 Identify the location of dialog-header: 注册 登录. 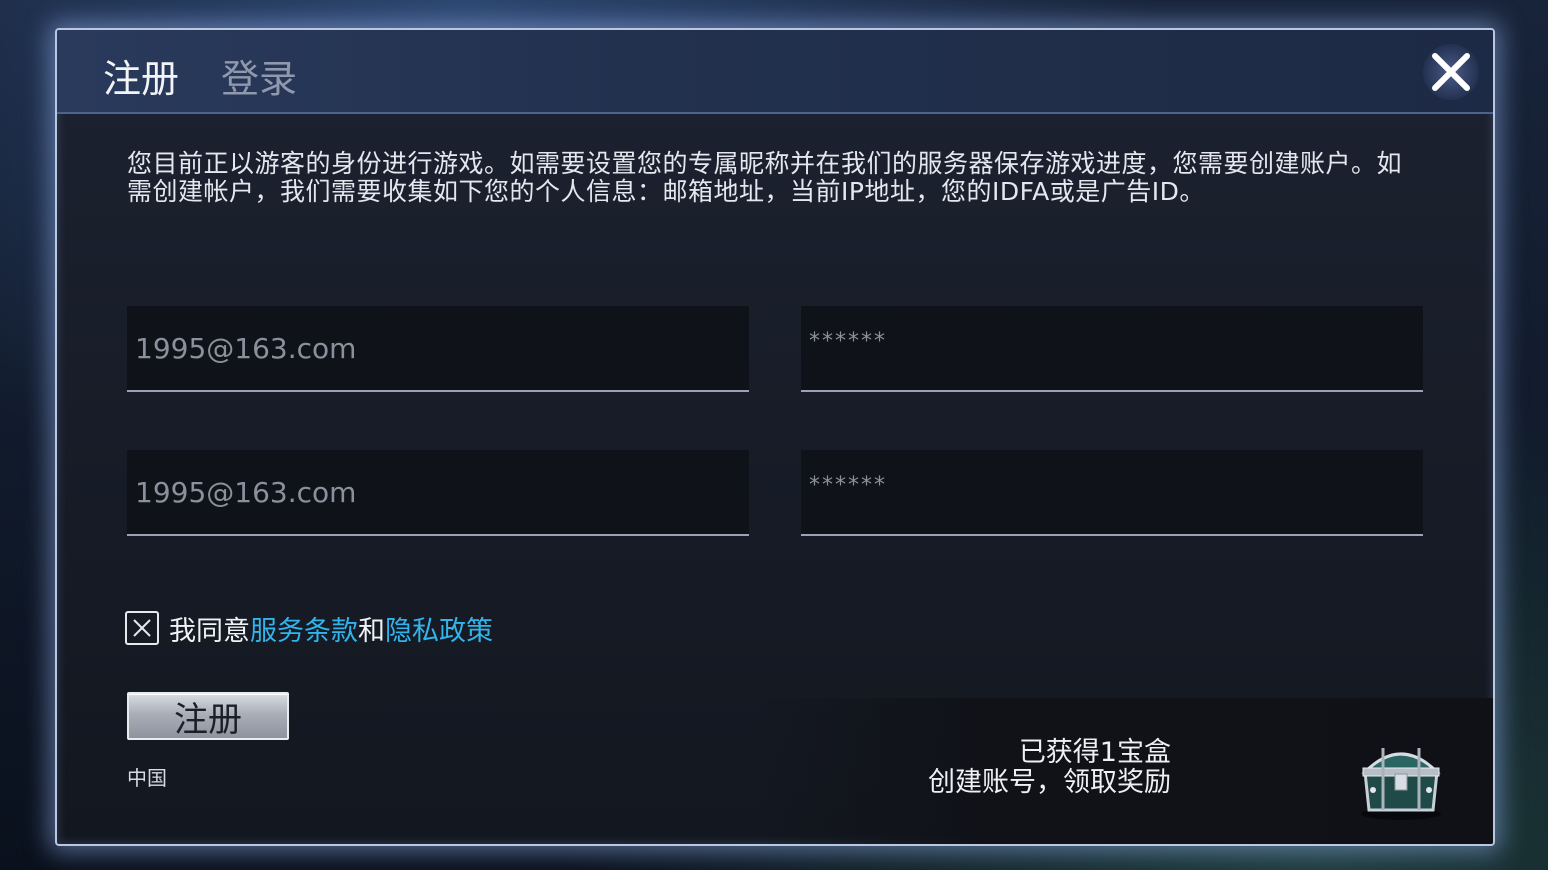
(775, 72).